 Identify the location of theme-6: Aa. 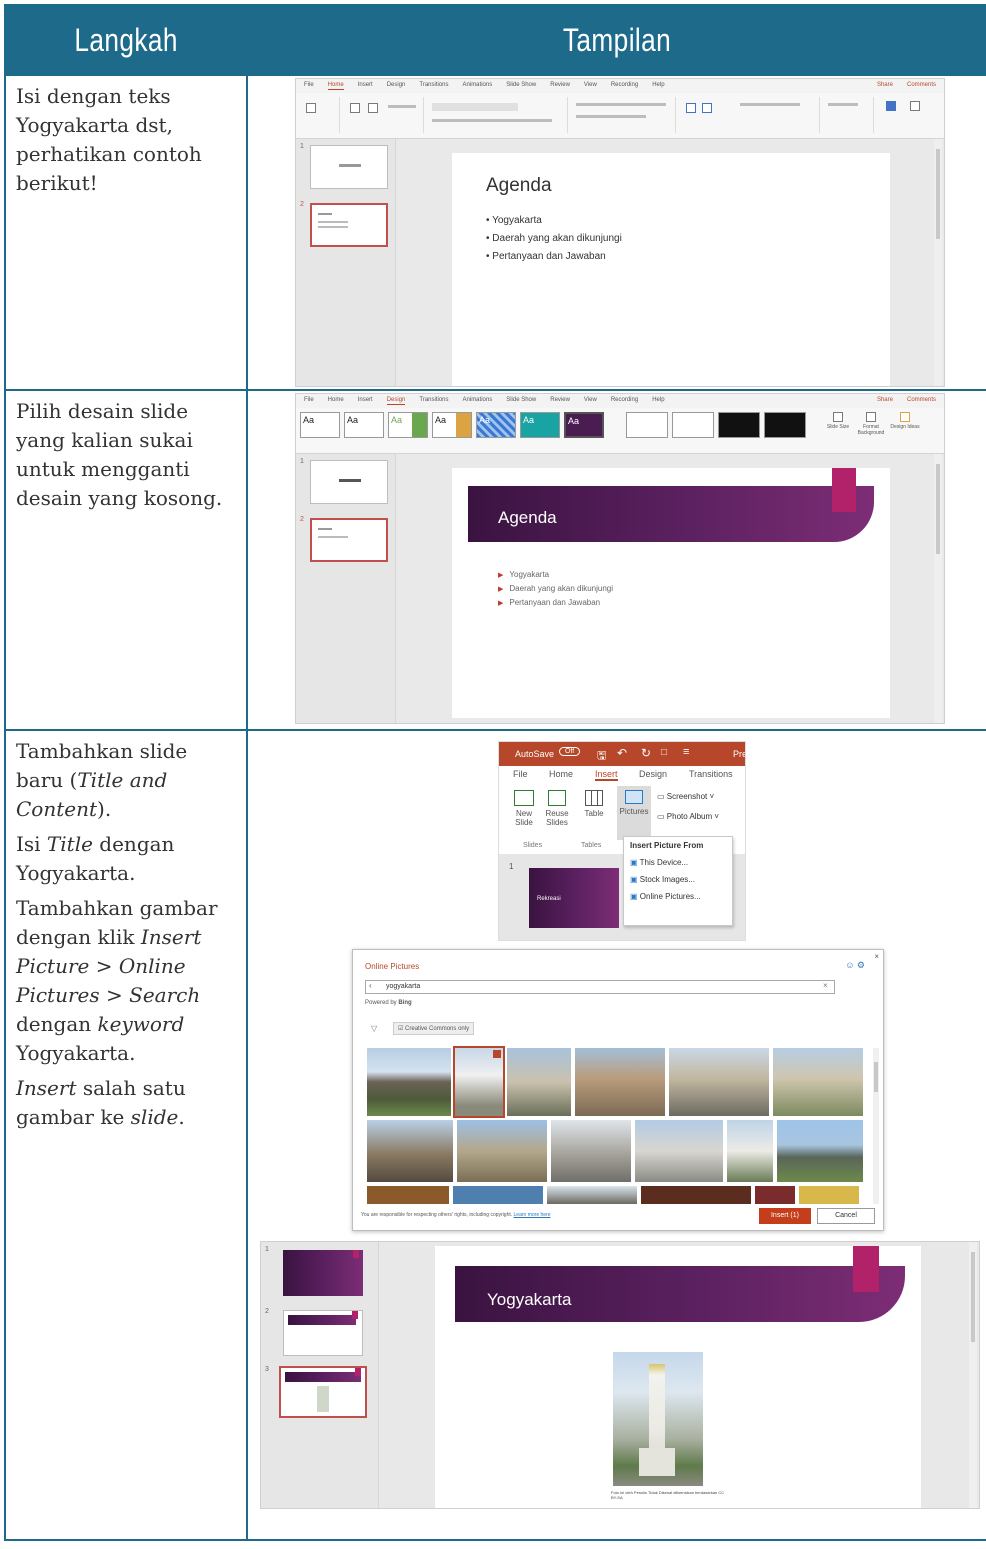
(540, 425).